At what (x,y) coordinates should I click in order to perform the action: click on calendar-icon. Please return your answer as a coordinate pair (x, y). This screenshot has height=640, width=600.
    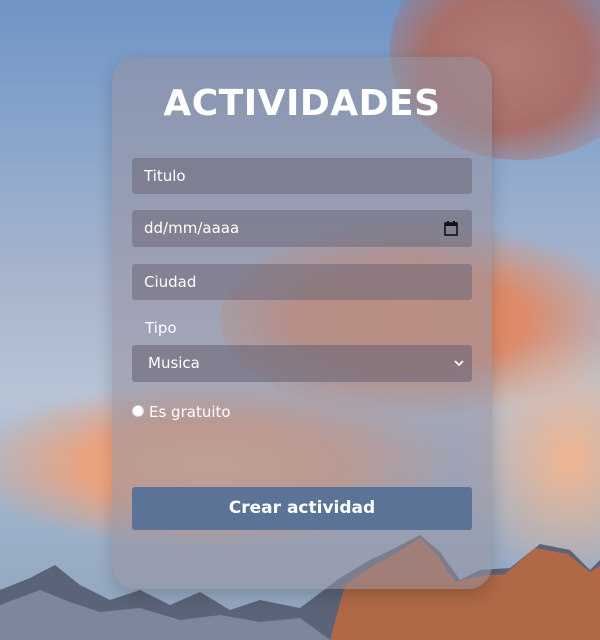
    Looking at the image, I should click on (451, 228).